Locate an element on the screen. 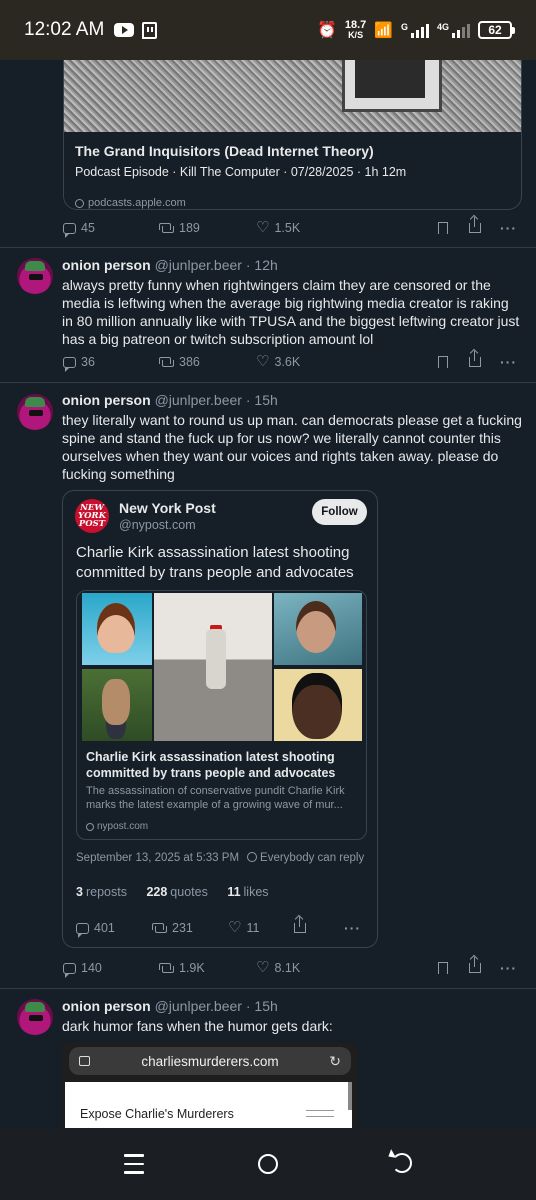 This screenshot has height=1200, width=536. reply-button: 45 is located at coordinates (111, 229).